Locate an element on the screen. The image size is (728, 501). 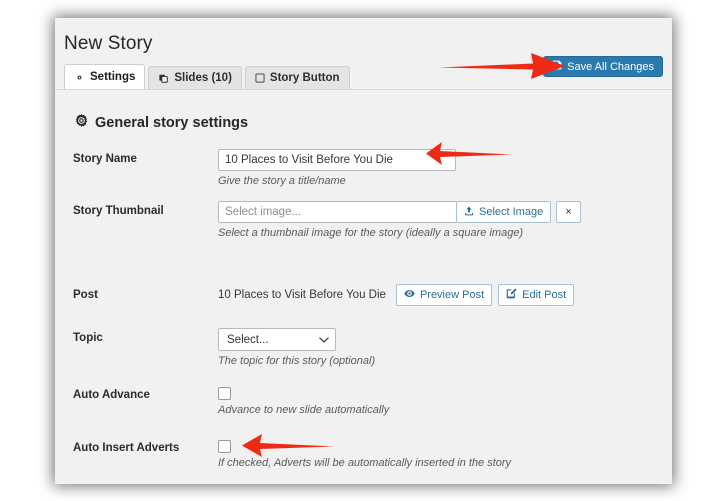
auto-insert-adverts-checkbox is located at coordinates (224, 446).